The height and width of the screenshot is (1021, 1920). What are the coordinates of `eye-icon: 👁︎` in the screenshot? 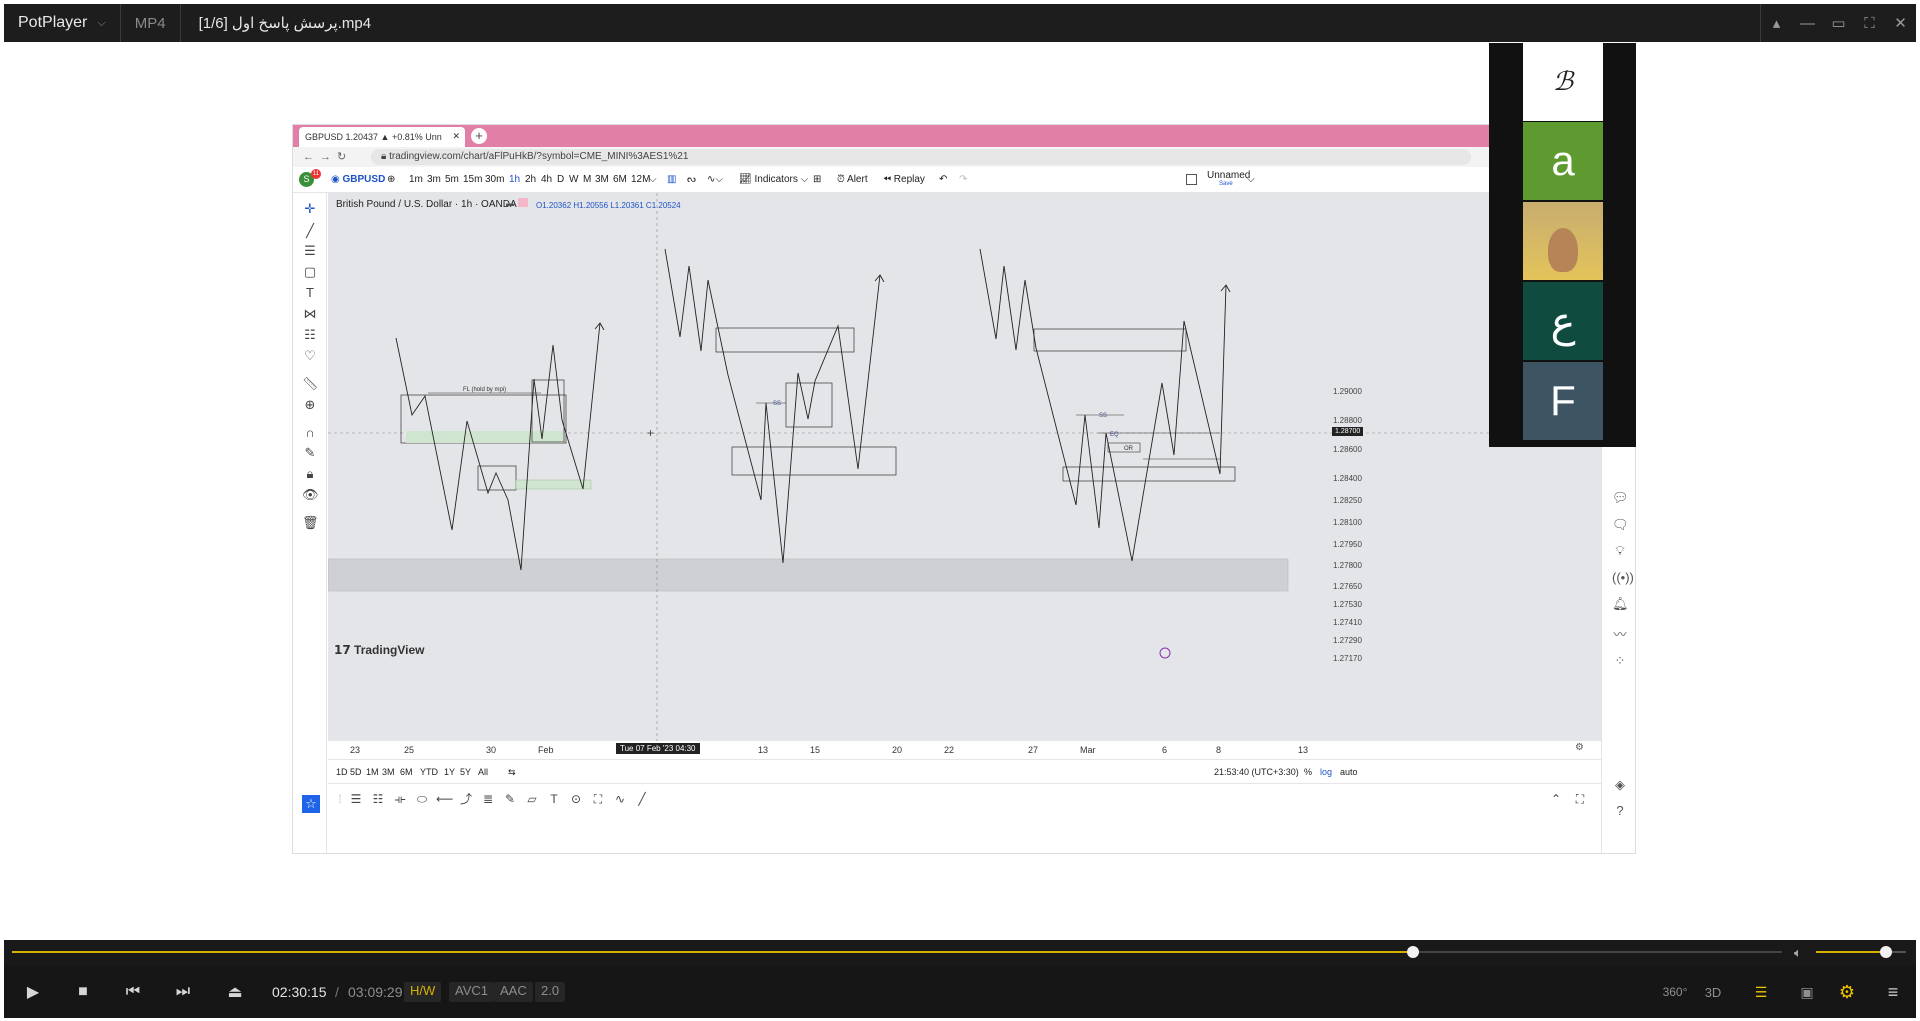 It's located at (310, 495).